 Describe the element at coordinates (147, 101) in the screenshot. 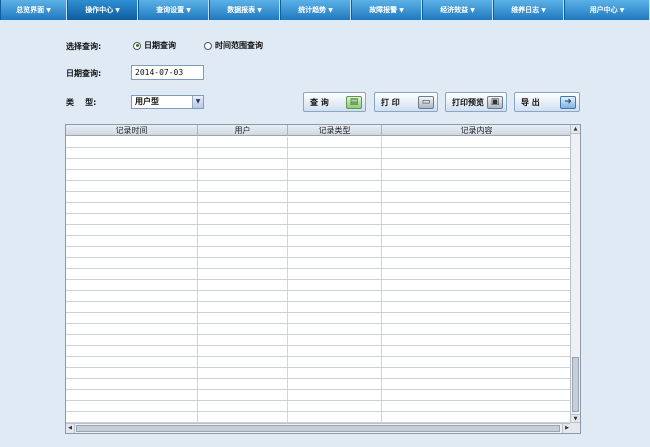

I see `type-select-value: 用户型` at that location.